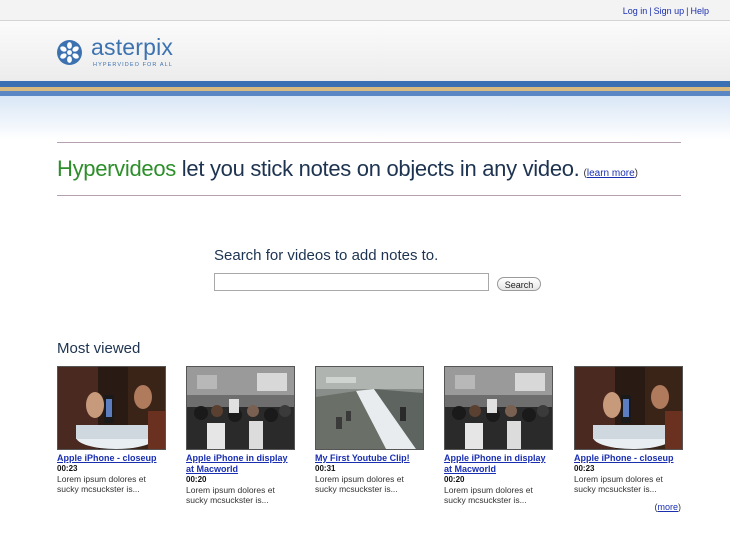 This screenshot has width=730, height=539. Describe the element at coordinates (132, 47) in the screenshot. I see `logo-wordmark: asterpix` at that location.